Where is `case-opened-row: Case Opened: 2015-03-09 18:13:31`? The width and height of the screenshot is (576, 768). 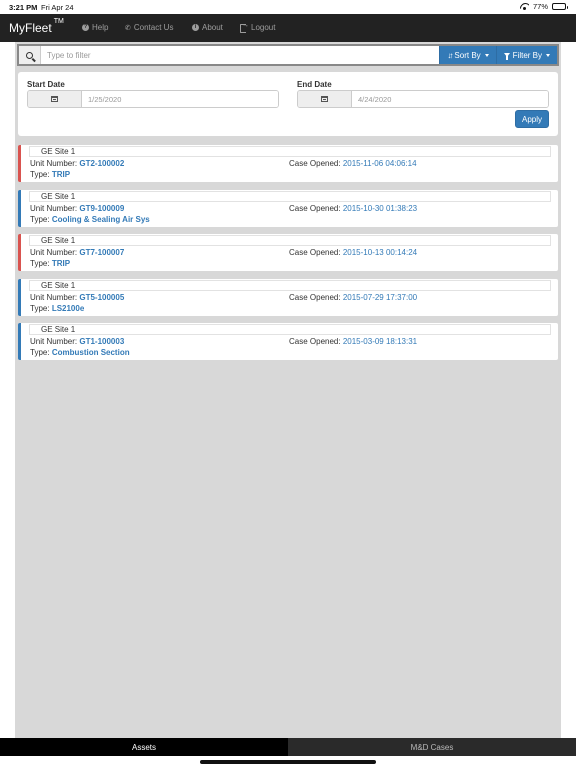 case-opened-row: Case Opened: 2015-03-09 18:13:31 is located at coordinates (353, 341).